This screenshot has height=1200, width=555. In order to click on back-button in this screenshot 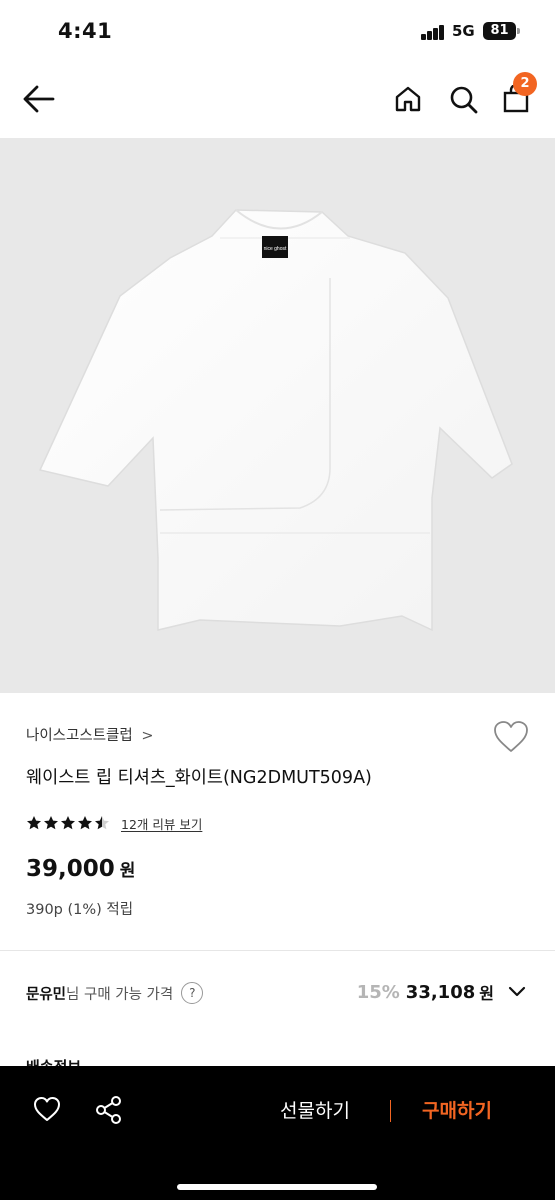, I will do `click(39, 101)`.